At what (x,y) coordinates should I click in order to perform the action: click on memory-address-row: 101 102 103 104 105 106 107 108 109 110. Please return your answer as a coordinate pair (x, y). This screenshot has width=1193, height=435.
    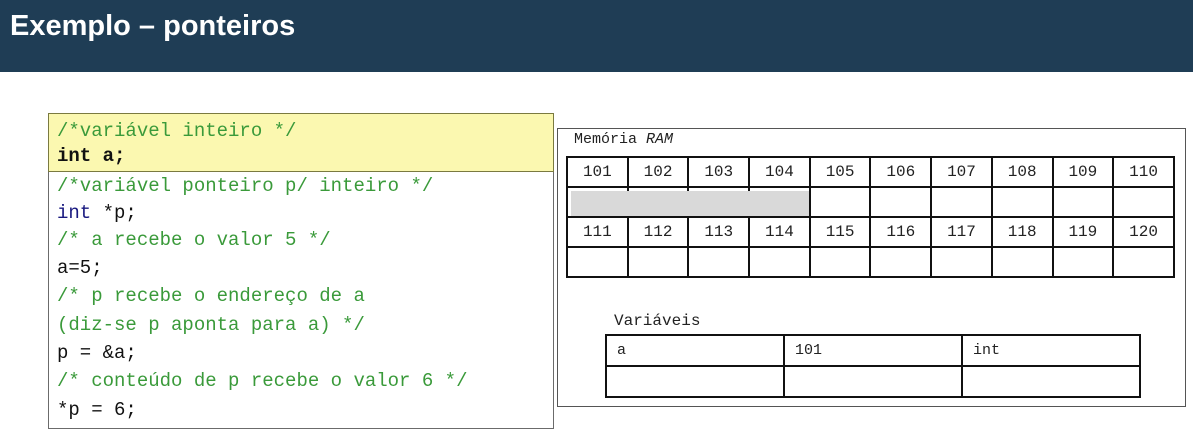
    Looking at the image, I should click on (870, 172).